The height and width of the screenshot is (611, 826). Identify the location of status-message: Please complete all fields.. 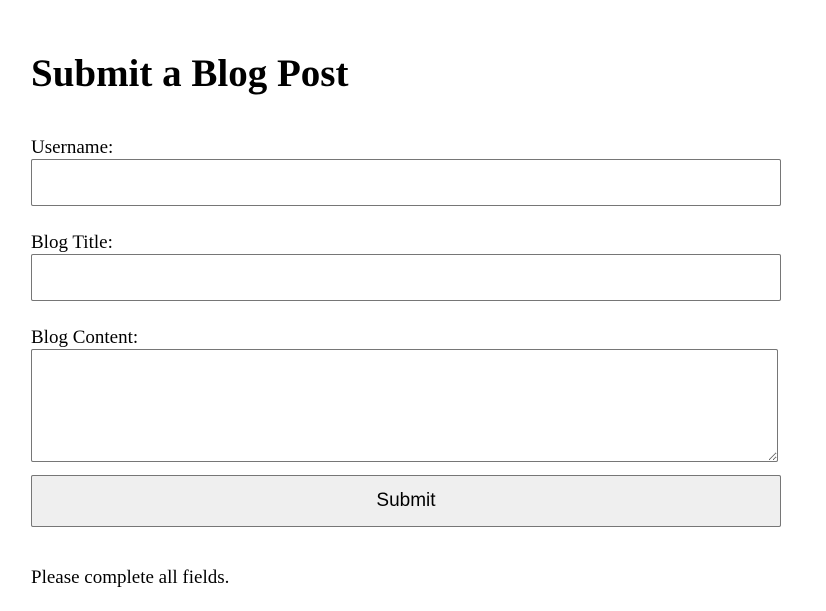
(130, 577).